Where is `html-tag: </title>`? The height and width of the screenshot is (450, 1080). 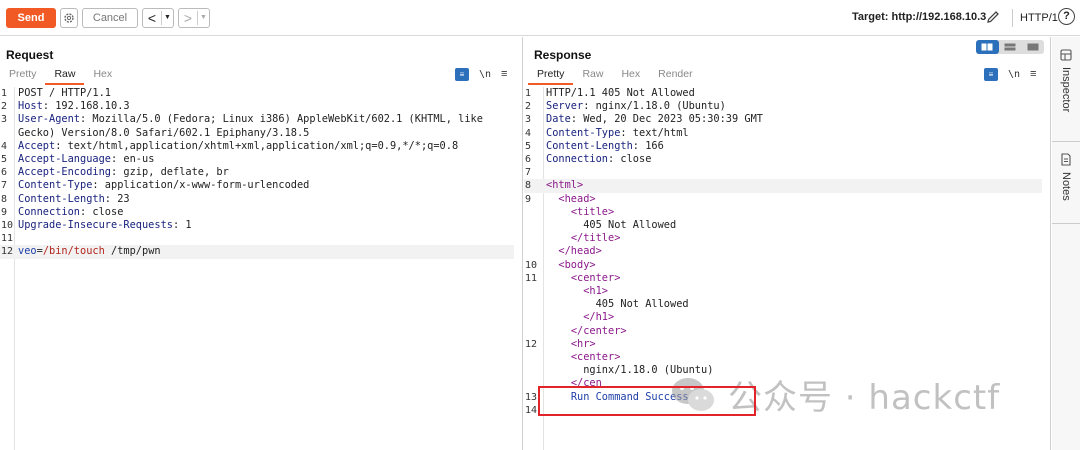 html-tag: </title> is located at coordinates (595, 238).